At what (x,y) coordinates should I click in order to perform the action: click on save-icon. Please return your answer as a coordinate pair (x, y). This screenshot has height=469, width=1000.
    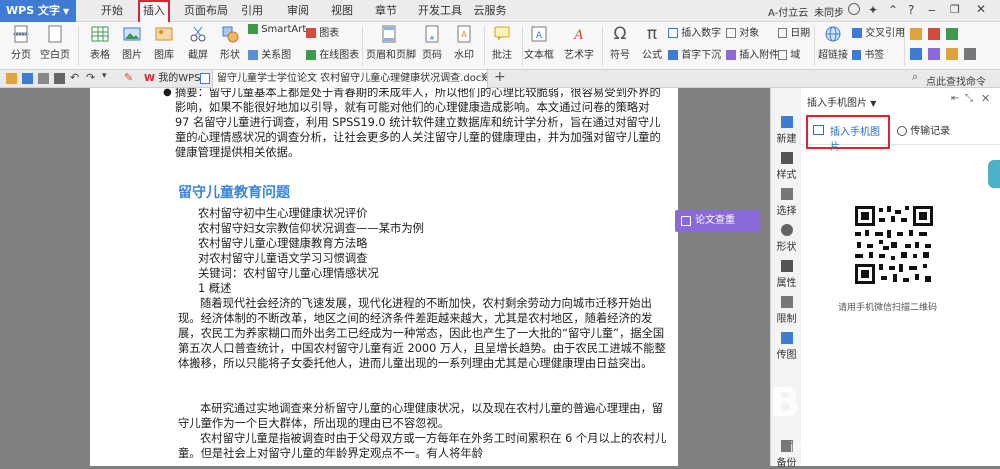
    Looking at the image, I should click on (27, 78).